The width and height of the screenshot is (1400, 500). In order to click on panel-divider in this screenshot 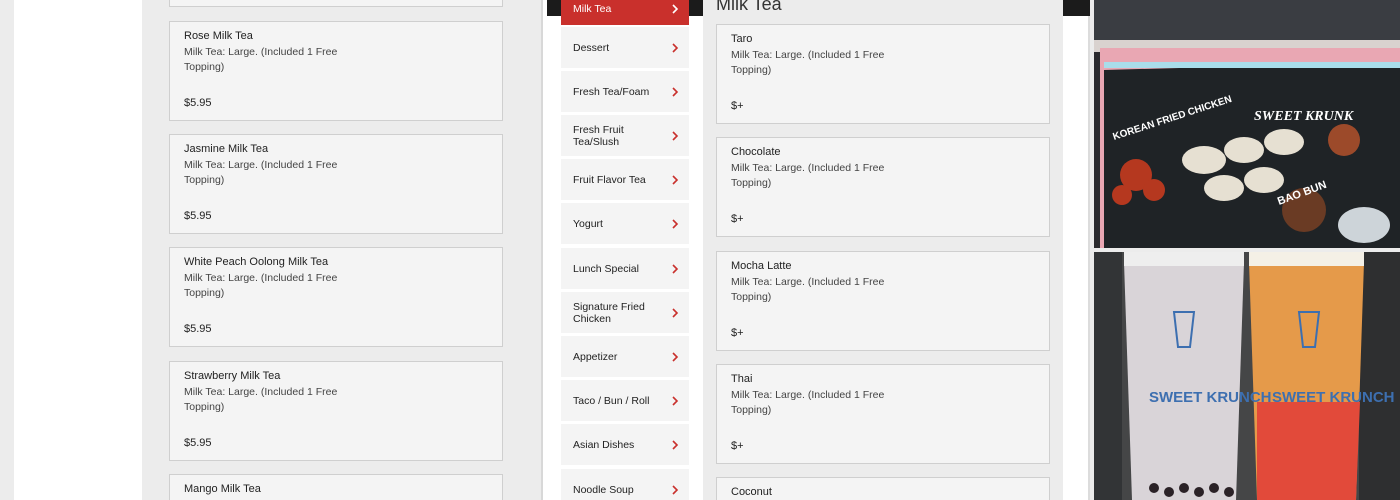, I will do `click(1089, 258)`.